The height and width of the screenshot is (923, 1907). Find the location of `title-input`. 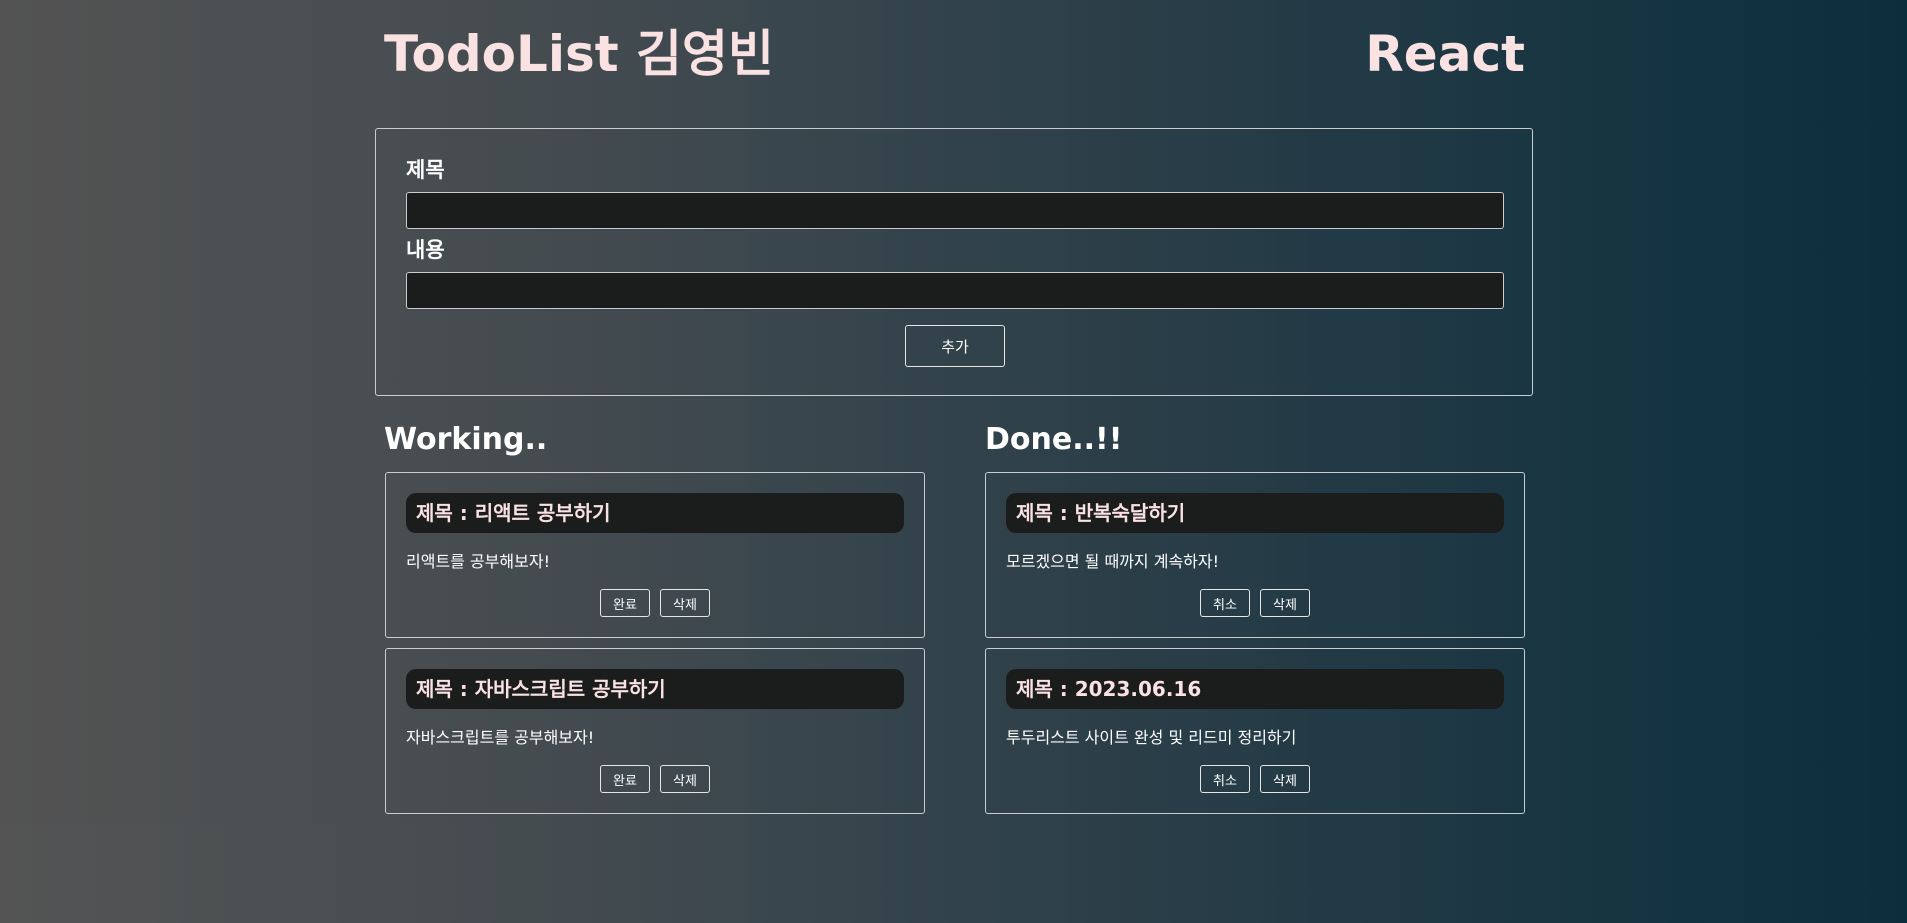

title-input is located at coordinates (955, 210).